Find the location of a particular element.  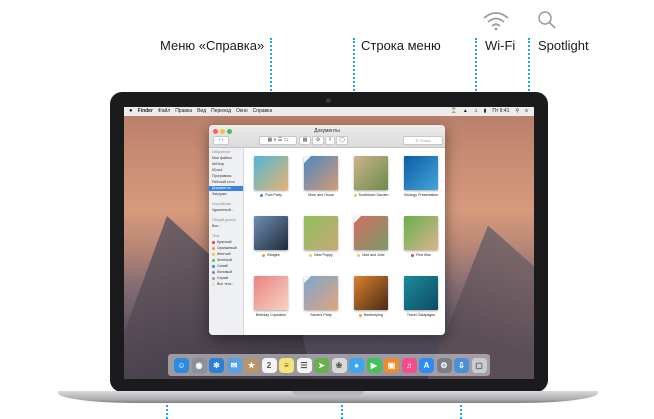

spotlight-menu-icon: ⚲ is located at coordinates (517, 111).